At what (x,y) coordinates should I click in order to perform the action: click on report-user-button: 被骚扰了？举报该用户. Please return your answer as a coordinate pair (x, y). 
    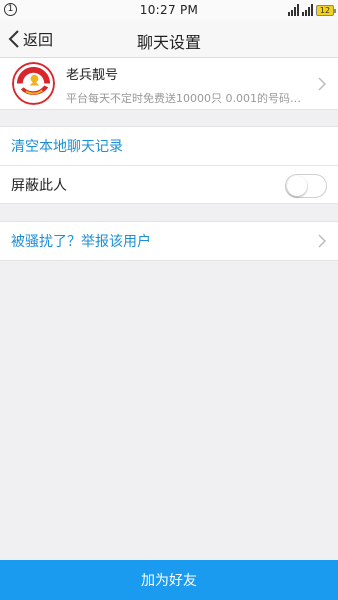
    Looking at the image, I should click on (169, 241).